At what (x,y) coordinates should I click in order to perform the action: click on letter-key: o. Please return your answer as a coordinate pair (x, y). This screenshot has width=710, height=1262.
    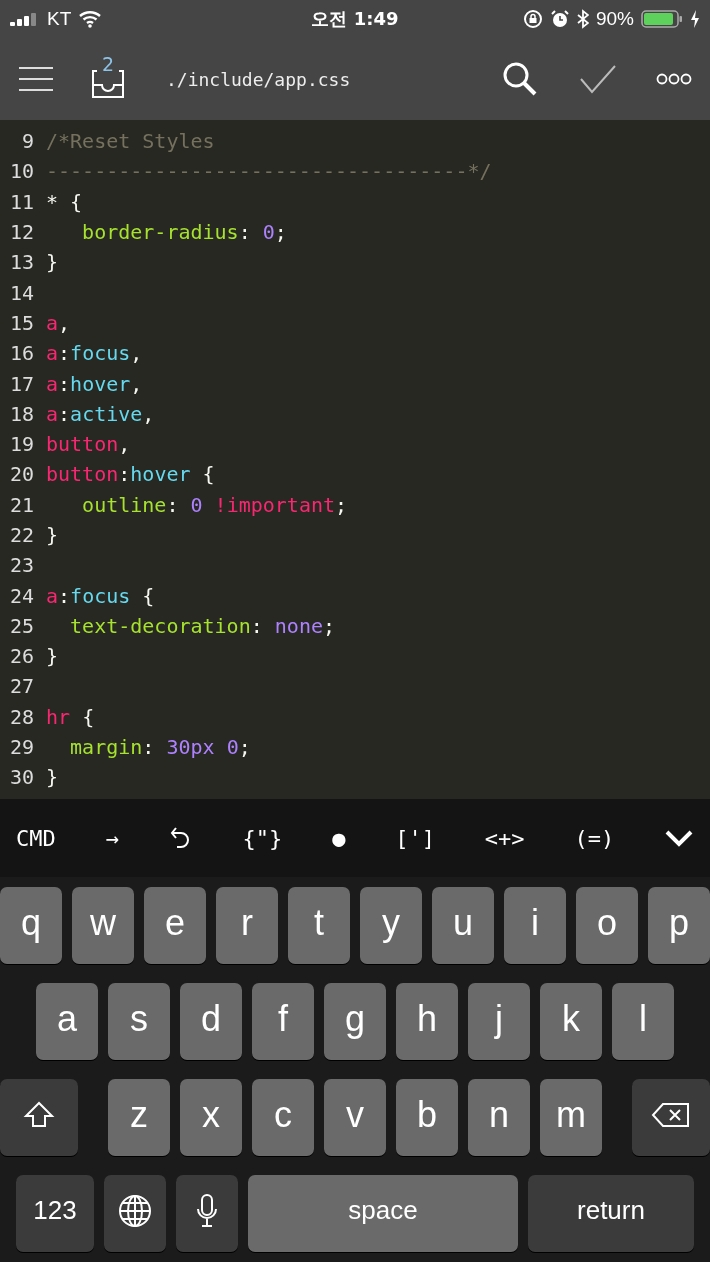
    Looking at the image, I should click on (607, 925).